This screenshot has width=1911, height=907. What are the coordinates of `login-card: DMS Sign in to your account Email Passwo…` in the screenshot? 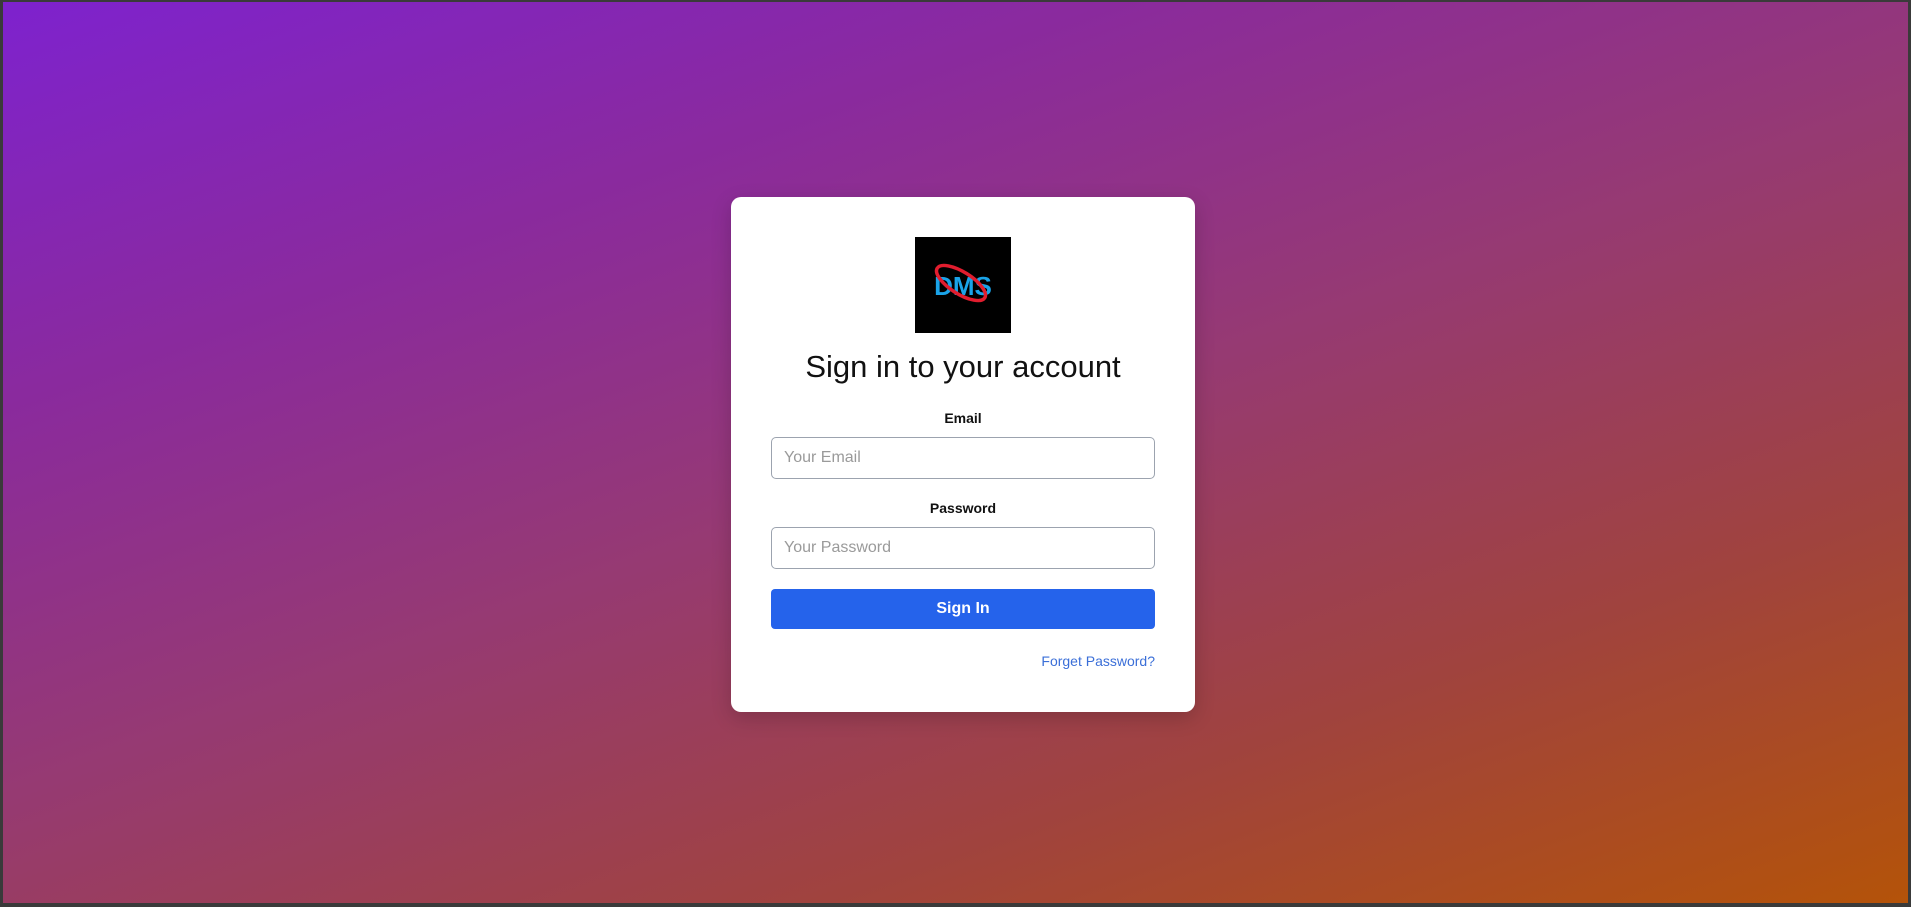 It's located at (963, 454).